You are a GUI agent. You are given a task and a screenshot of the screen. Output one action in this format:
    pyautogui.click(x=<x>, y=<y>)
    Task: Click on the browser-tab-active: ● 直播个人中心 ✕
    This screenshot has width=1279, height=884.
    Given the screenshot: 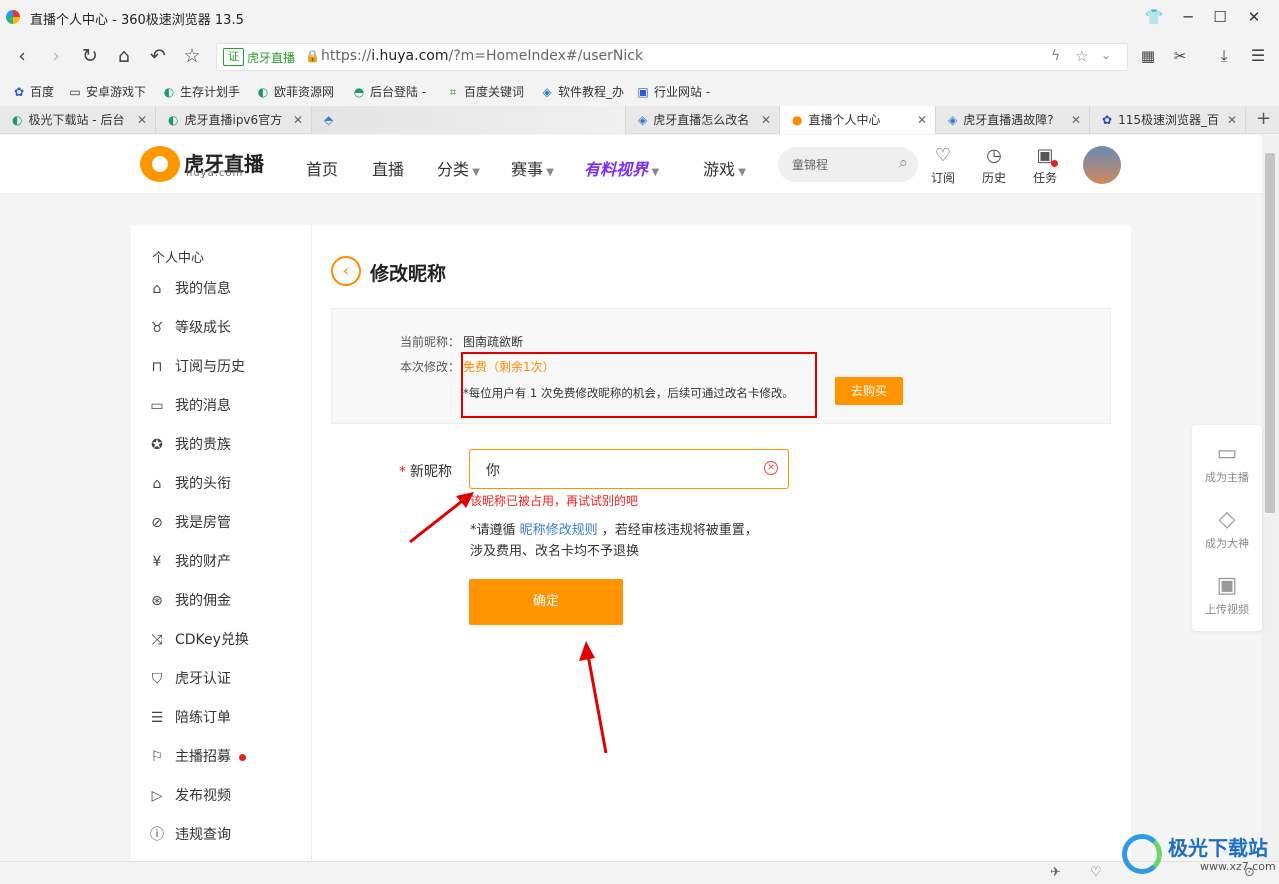 What is the action you would take?
    pyautogui.click(x=858, y=120)
    